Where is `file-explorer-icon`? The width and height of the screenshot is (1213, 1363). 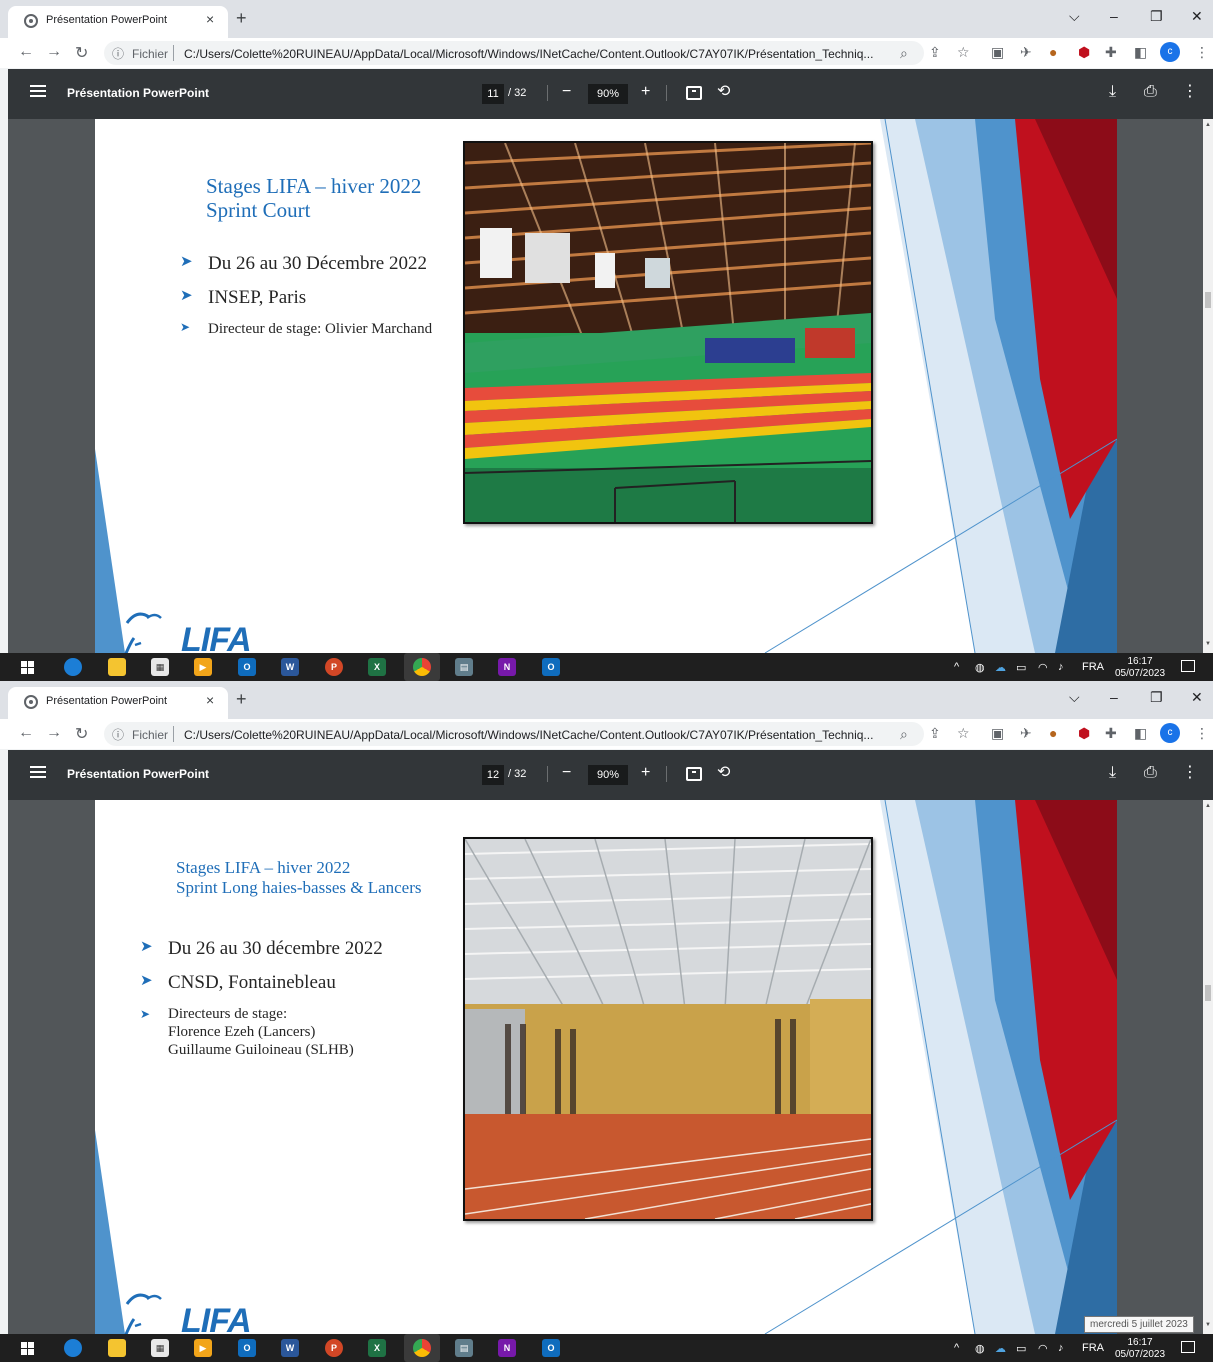
file-explorer-icon is located at coordinates (117, 667).